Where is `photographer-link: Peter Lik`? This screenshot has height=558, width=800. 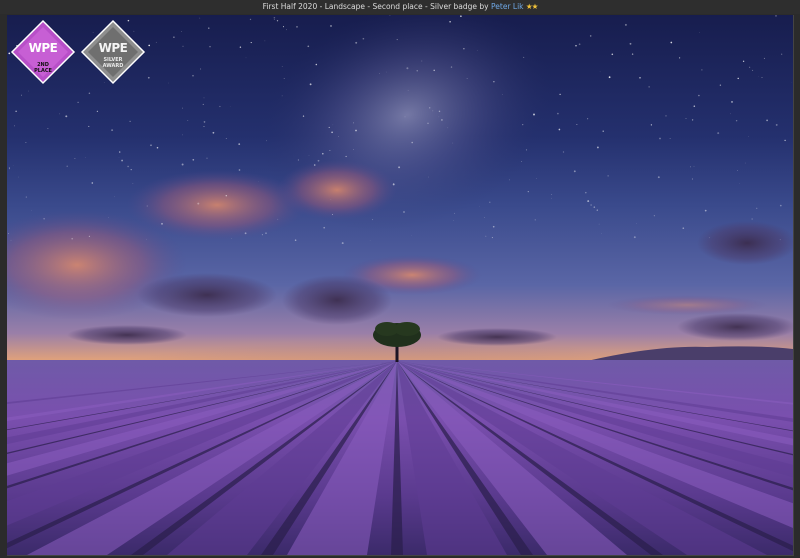
photographer-link: Peter Lik is located at coordinates (507, 6).